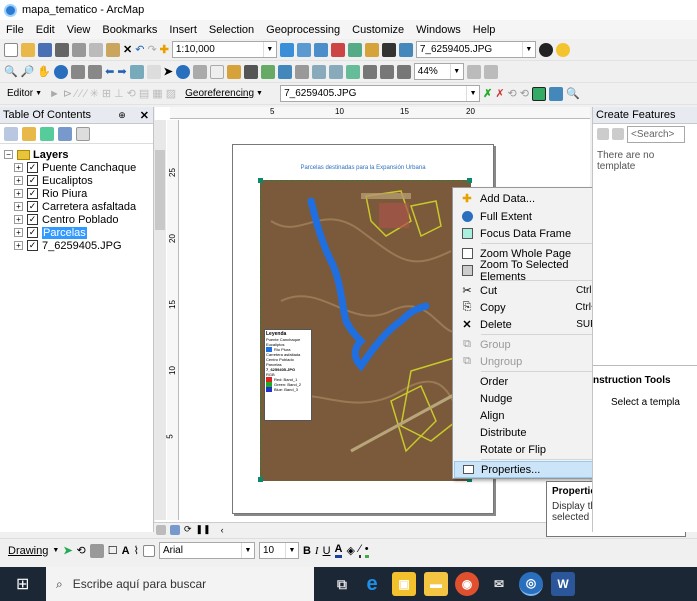 This screenshot has height=601, width=697. I want to click on arctoolbox-icon, so click(371, 49).